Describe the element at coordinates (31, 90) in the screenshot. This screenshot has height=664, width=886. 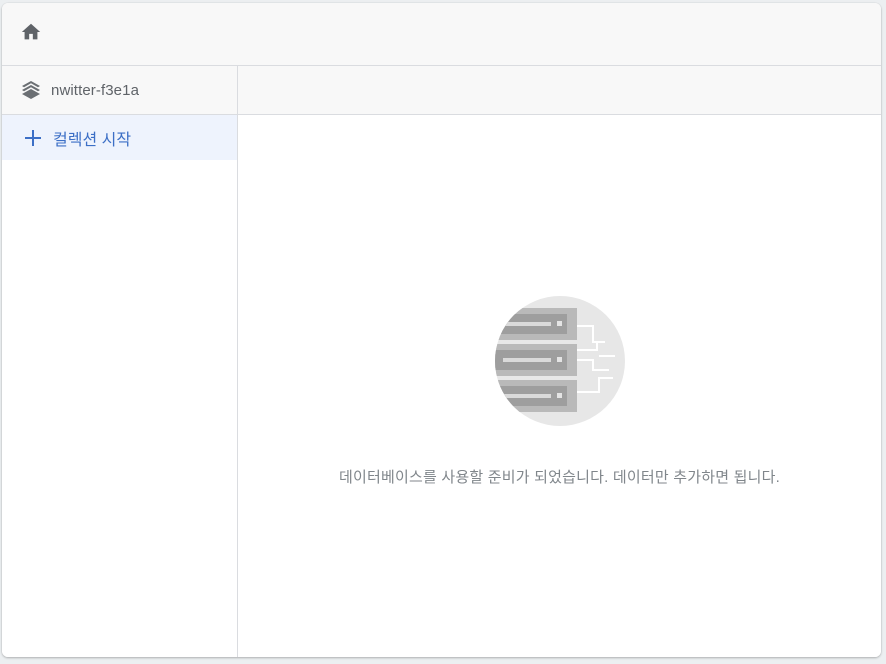
I see `database-layers-icon` at that location.